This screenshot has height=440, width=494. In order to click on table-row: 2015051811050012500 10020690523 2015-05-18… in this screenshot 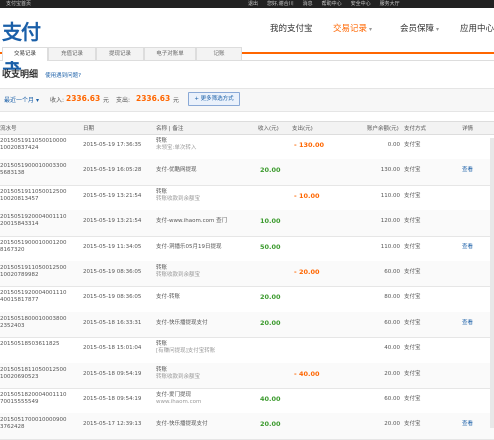, I will do `click(247, 375)`.